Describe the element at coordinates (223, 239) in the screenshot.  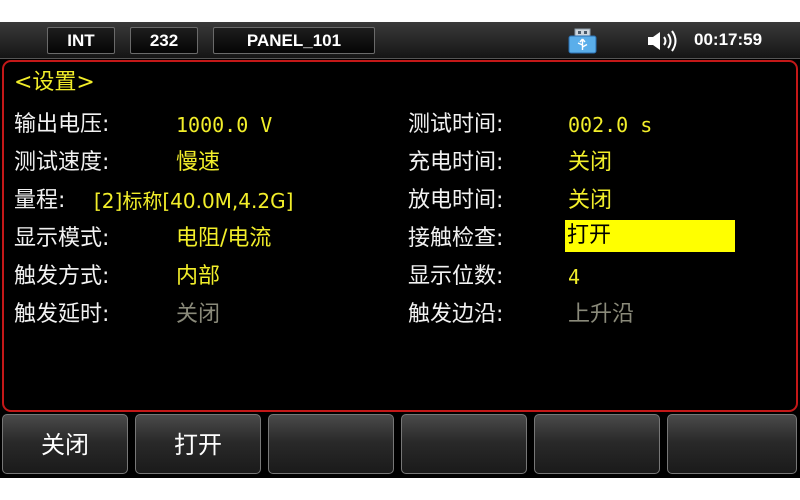
I see `value-display-mode: 电阻/电流` at that location.